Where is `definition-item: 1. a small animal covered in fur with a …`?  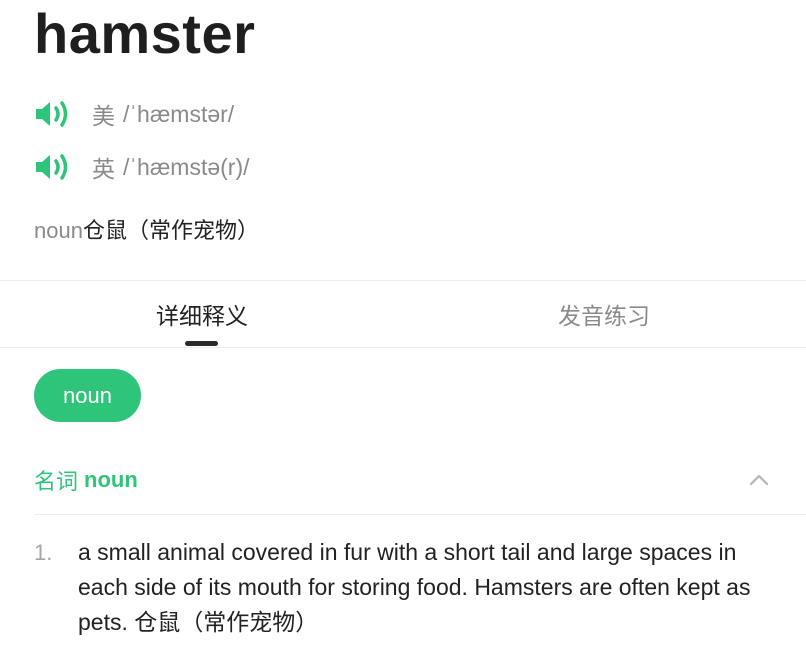 definition-item: 1. a small animal covered in fur with a … is located at coordinates (404, 587).